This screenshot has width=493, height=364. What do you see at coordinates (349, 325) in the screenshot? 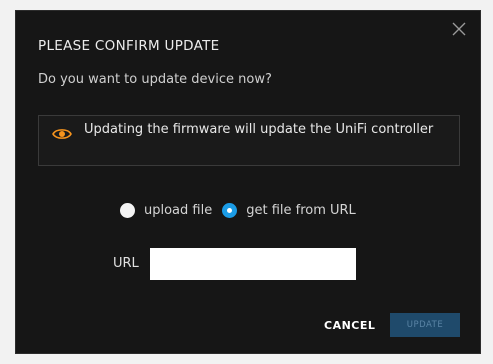
I see `cancel-button: CANCEL` at bounding box center [349, 325].